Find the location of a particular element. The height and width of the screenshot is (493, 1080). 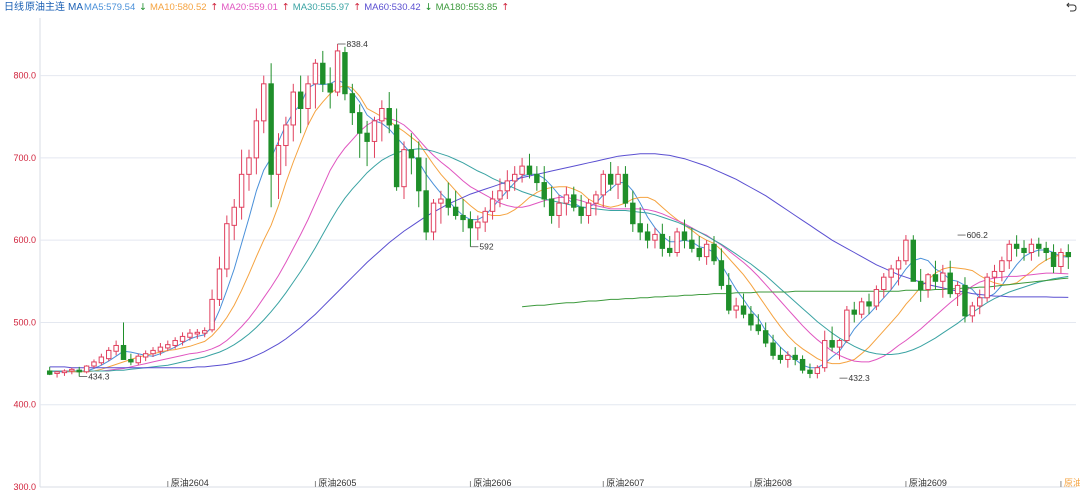

ma-indicator-2: MA20:559.01 is located at coordinates (249, 7).